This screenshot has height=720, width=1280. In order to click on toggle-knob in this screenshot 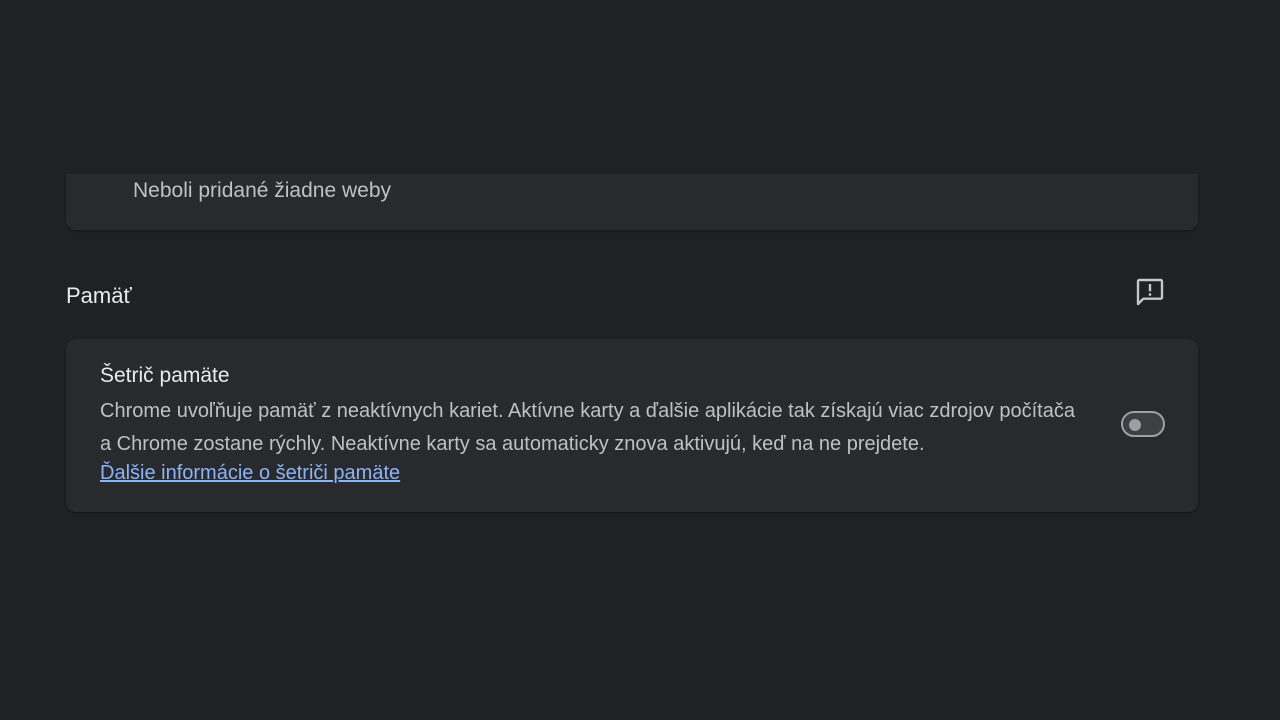, I will do `click(1135, 425)`.